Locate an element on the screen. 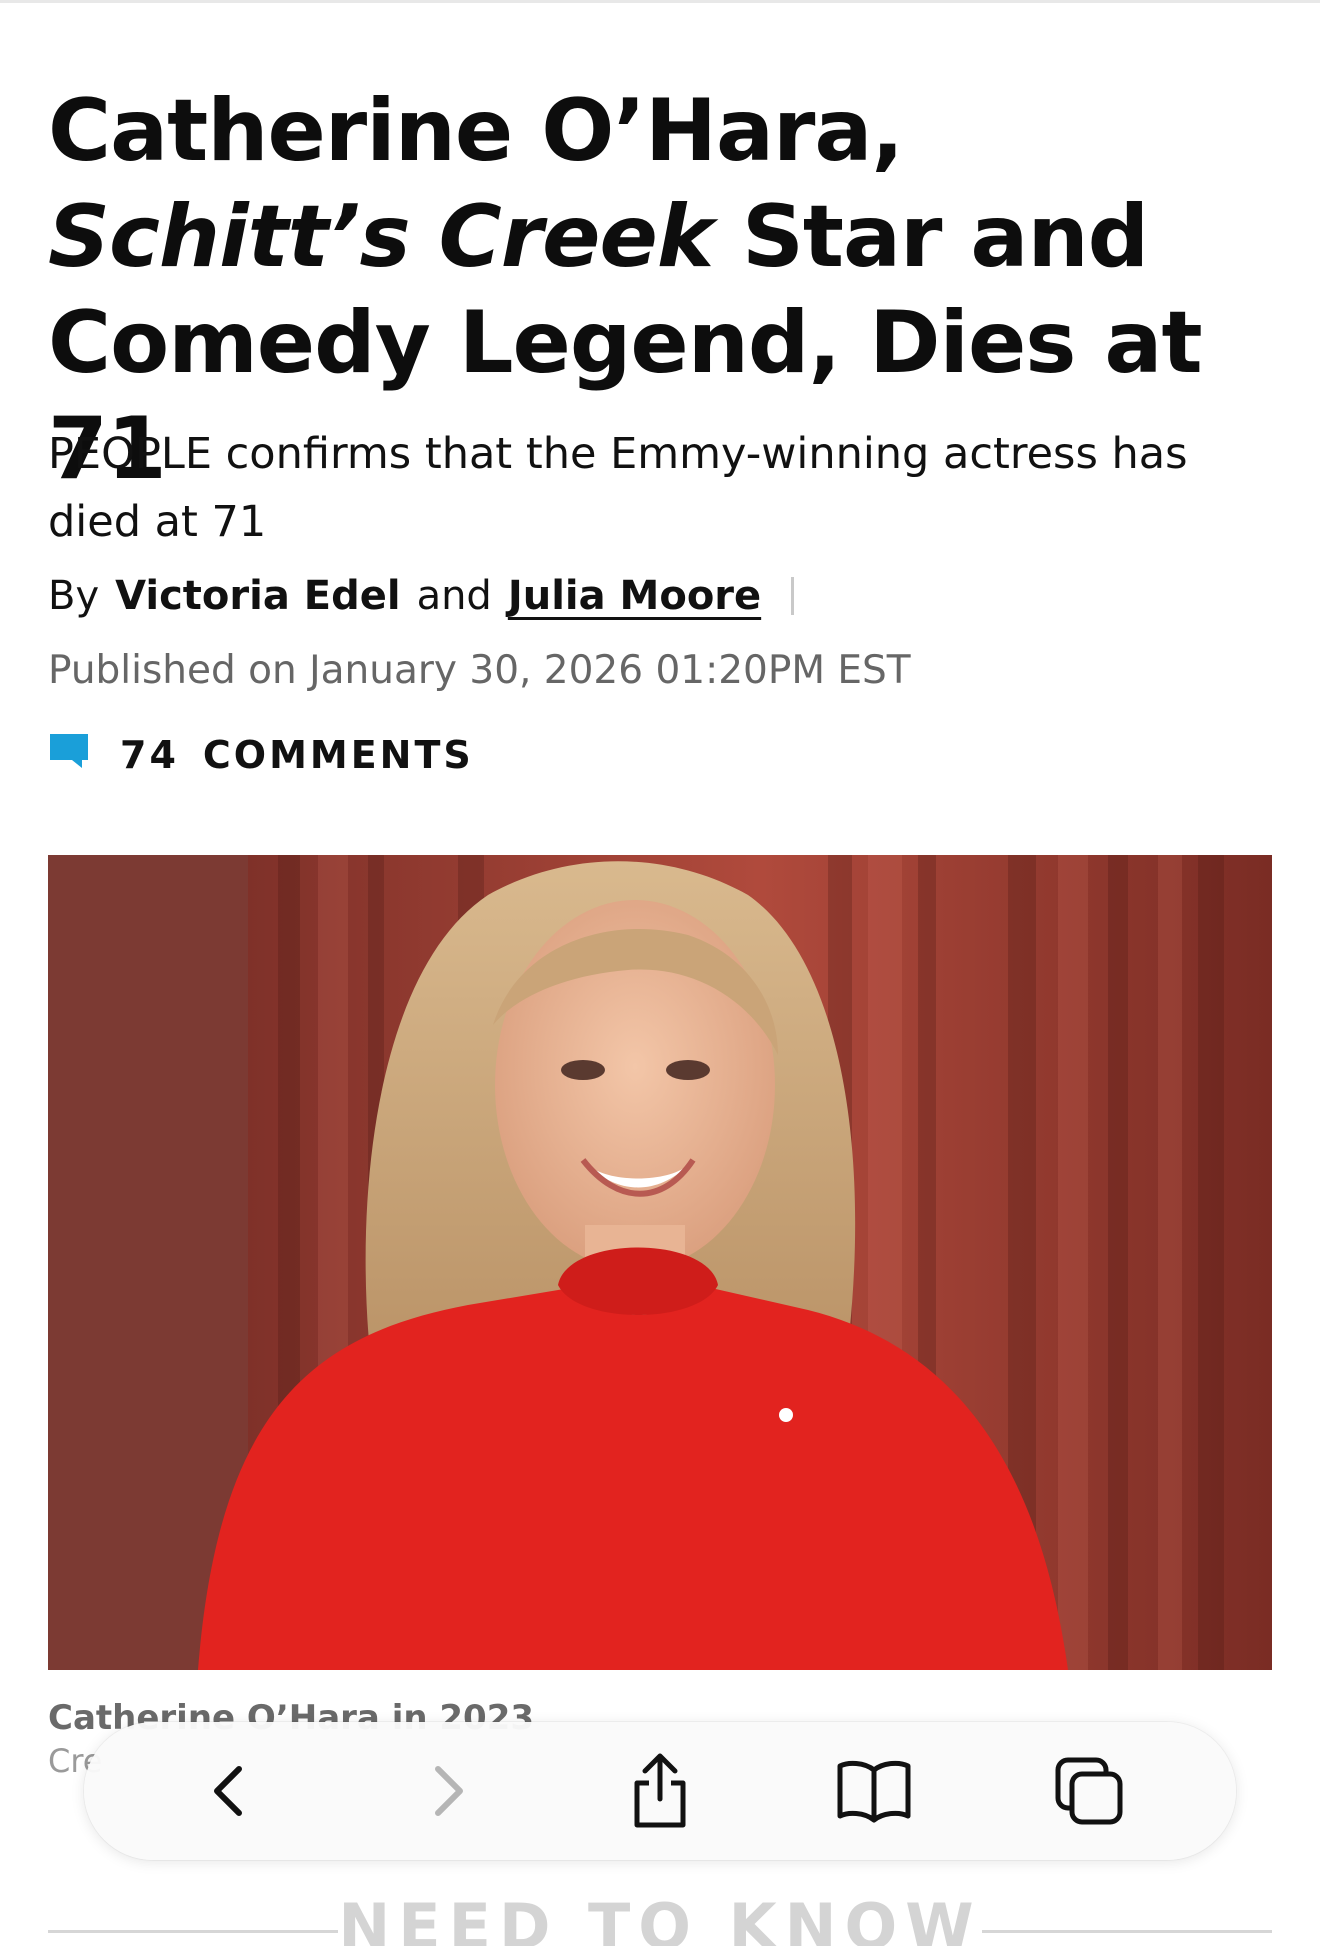 The height and width of the screenshot is (1946, 1320). back-icon is located at coordinates (228, 1791).